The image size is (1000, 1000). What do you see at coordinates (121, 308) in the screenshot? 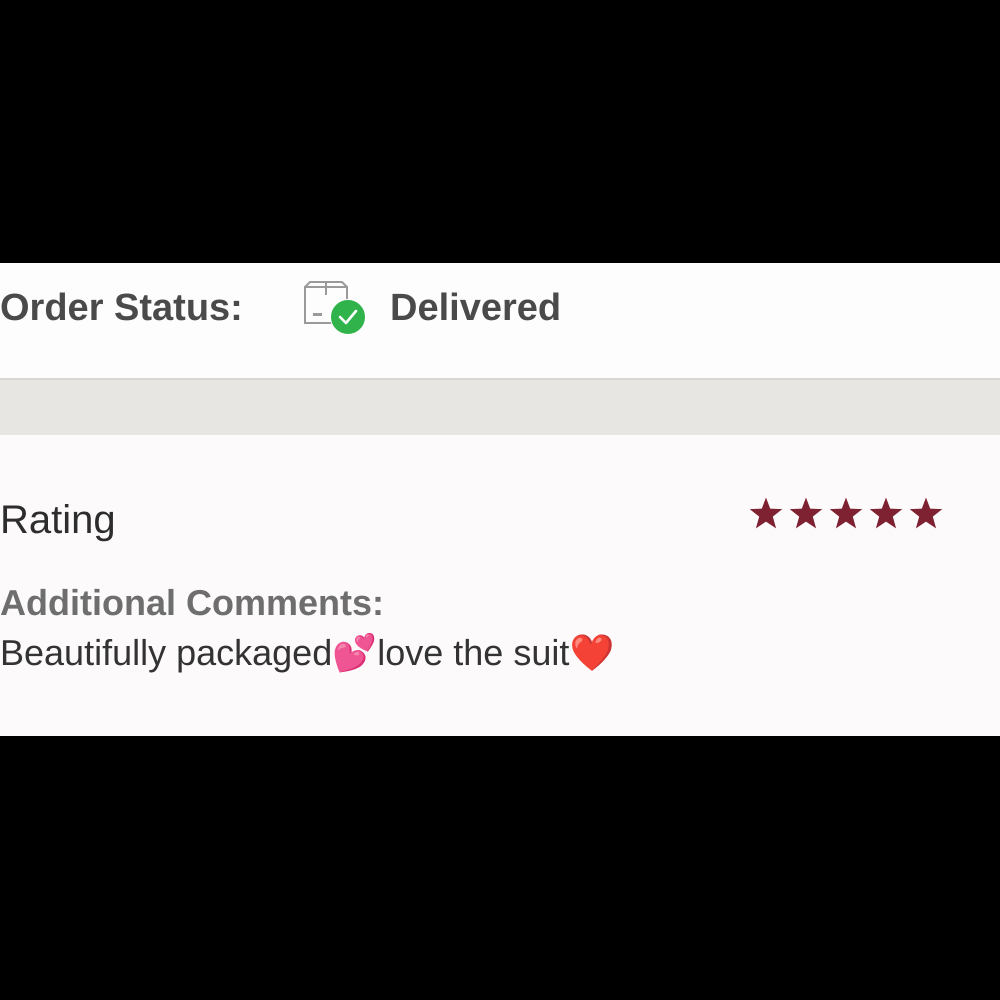
I see `order-status-label: Order Status:` at bounding box center [121, 308].